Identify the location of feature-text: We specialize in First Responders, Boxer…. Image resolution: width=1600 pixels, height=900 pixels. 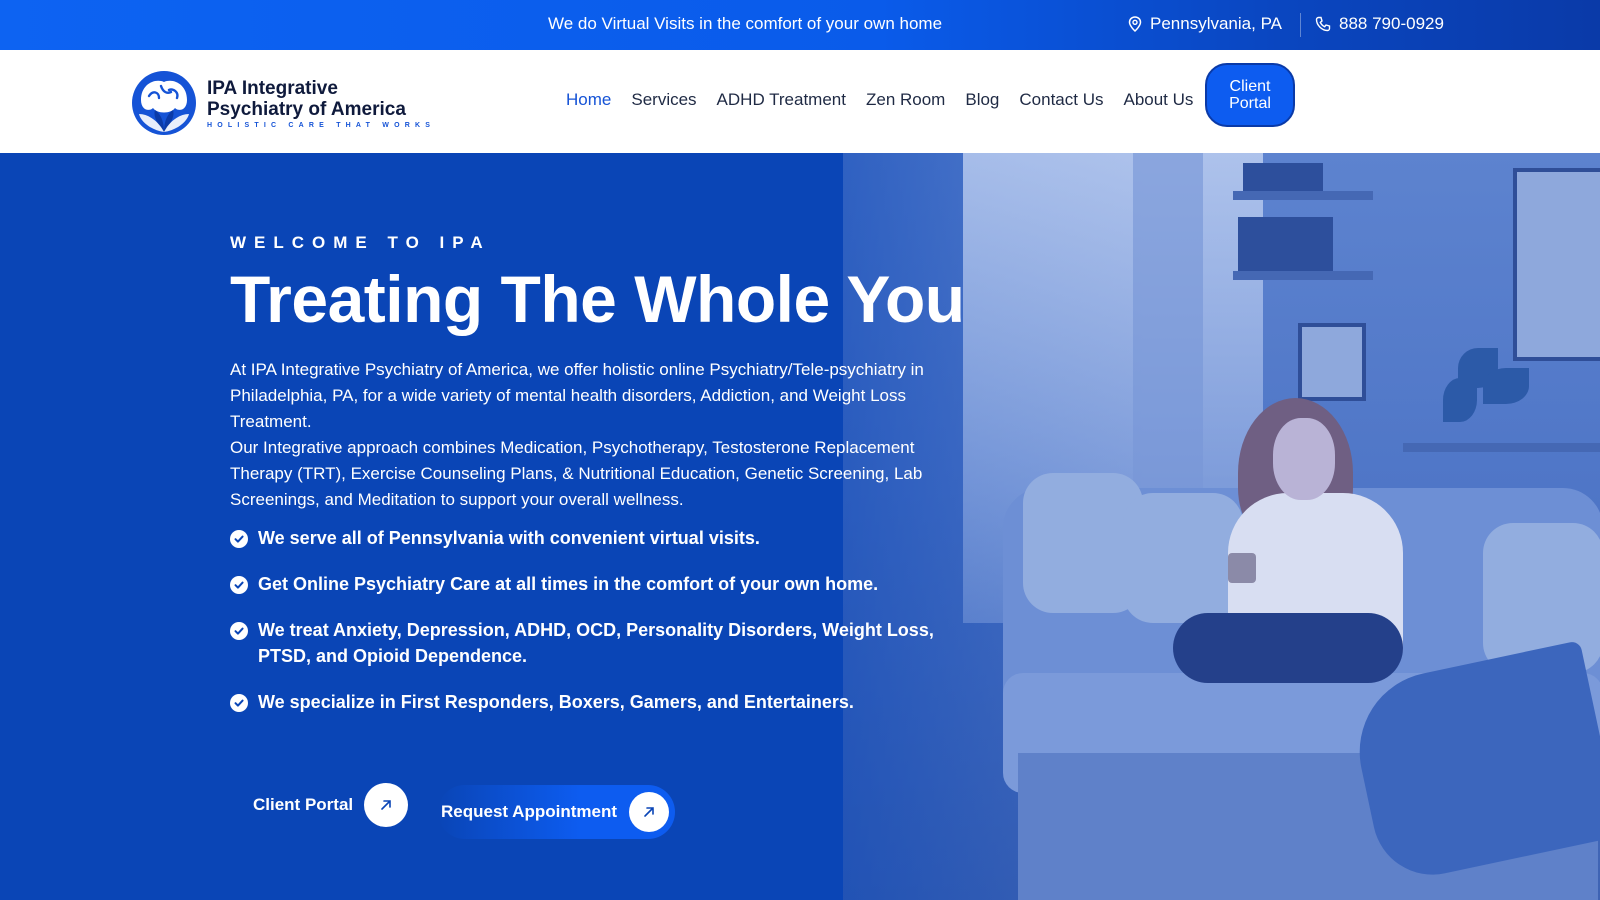
(556, 702).